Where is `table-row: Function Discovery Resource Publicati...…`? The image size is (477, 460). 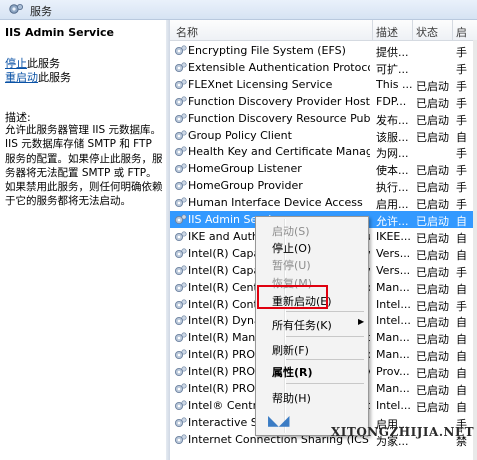
table-row: Function Discovery Resource Publicati...… is located at coordinates (323, 118).